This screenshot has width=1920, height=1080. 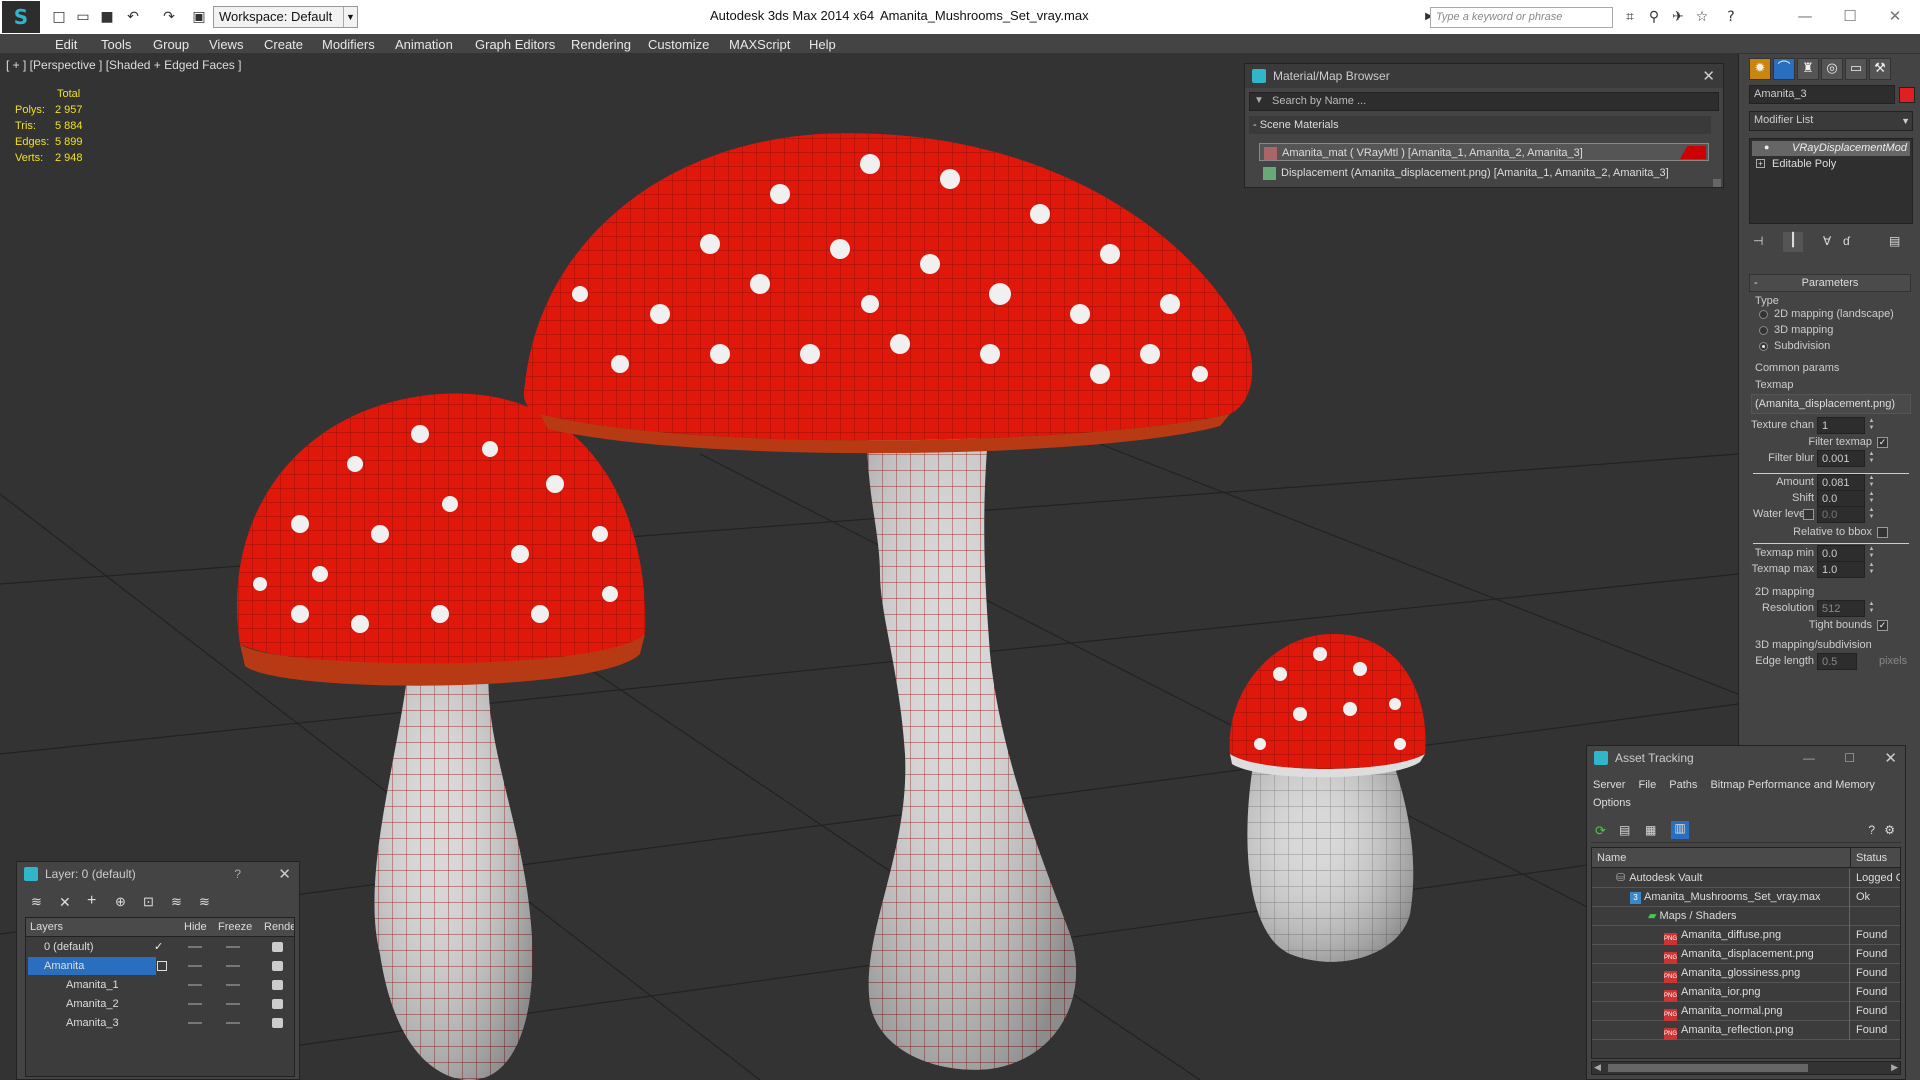 What do you see at coordinates (1822, 94) in the screenshot?
I see `object-name-field: Amanita_3` at bounding box center [1822, 94].